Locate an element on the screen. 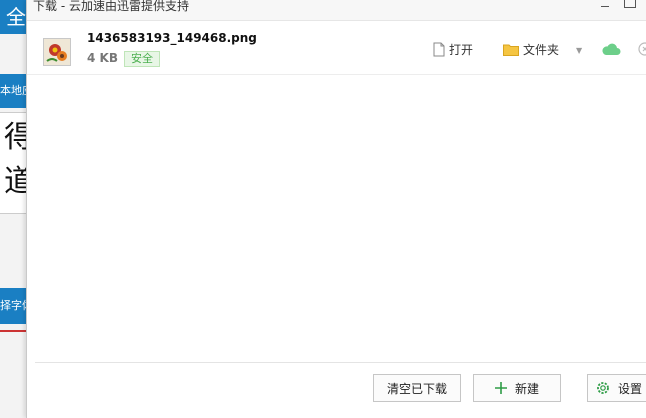 The width and height of the screenshot is (646, 418). open-folder-button: 文件夹 is located at coordinates (531, 49).